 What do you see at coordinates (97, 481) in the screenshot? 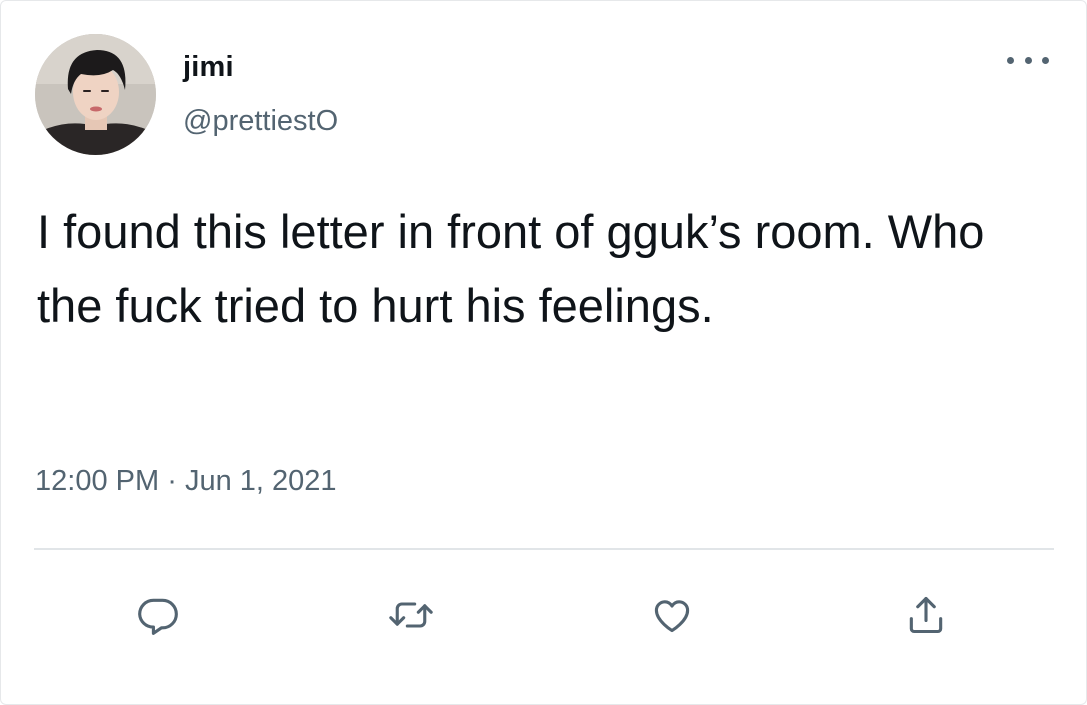
I see `tweet-time: 12:00 PM` at bounding box center [97, 481].